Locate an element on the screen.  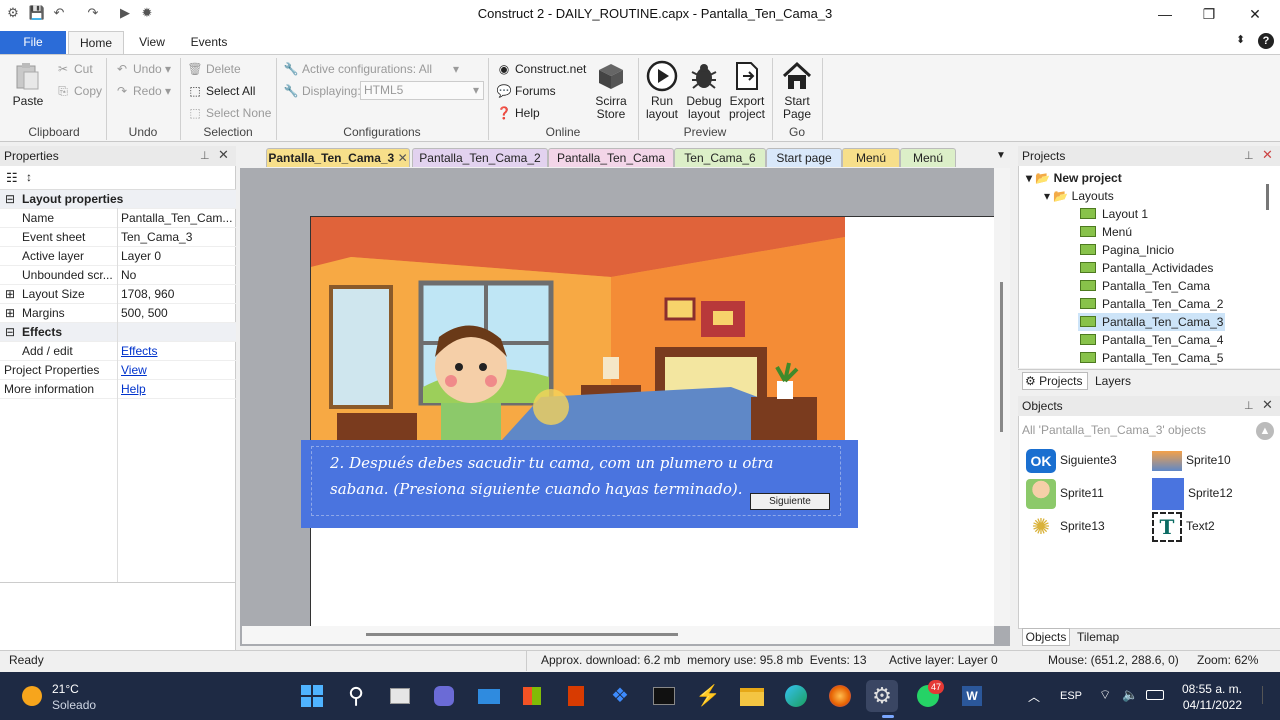
select-all-button: ⬚ Select All is located at coordinates (221, 91).